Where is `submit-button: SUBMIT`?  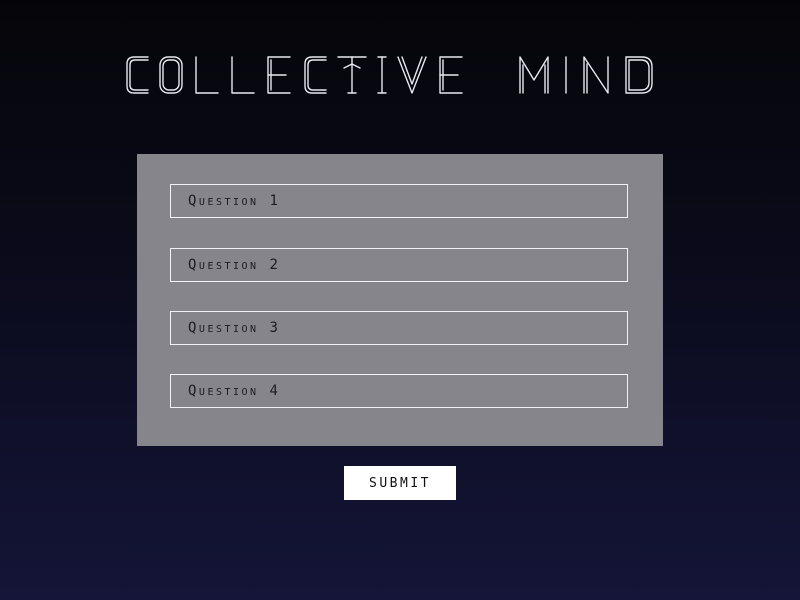
submit-button: SUBMIT is located at coordinates (400, 483).